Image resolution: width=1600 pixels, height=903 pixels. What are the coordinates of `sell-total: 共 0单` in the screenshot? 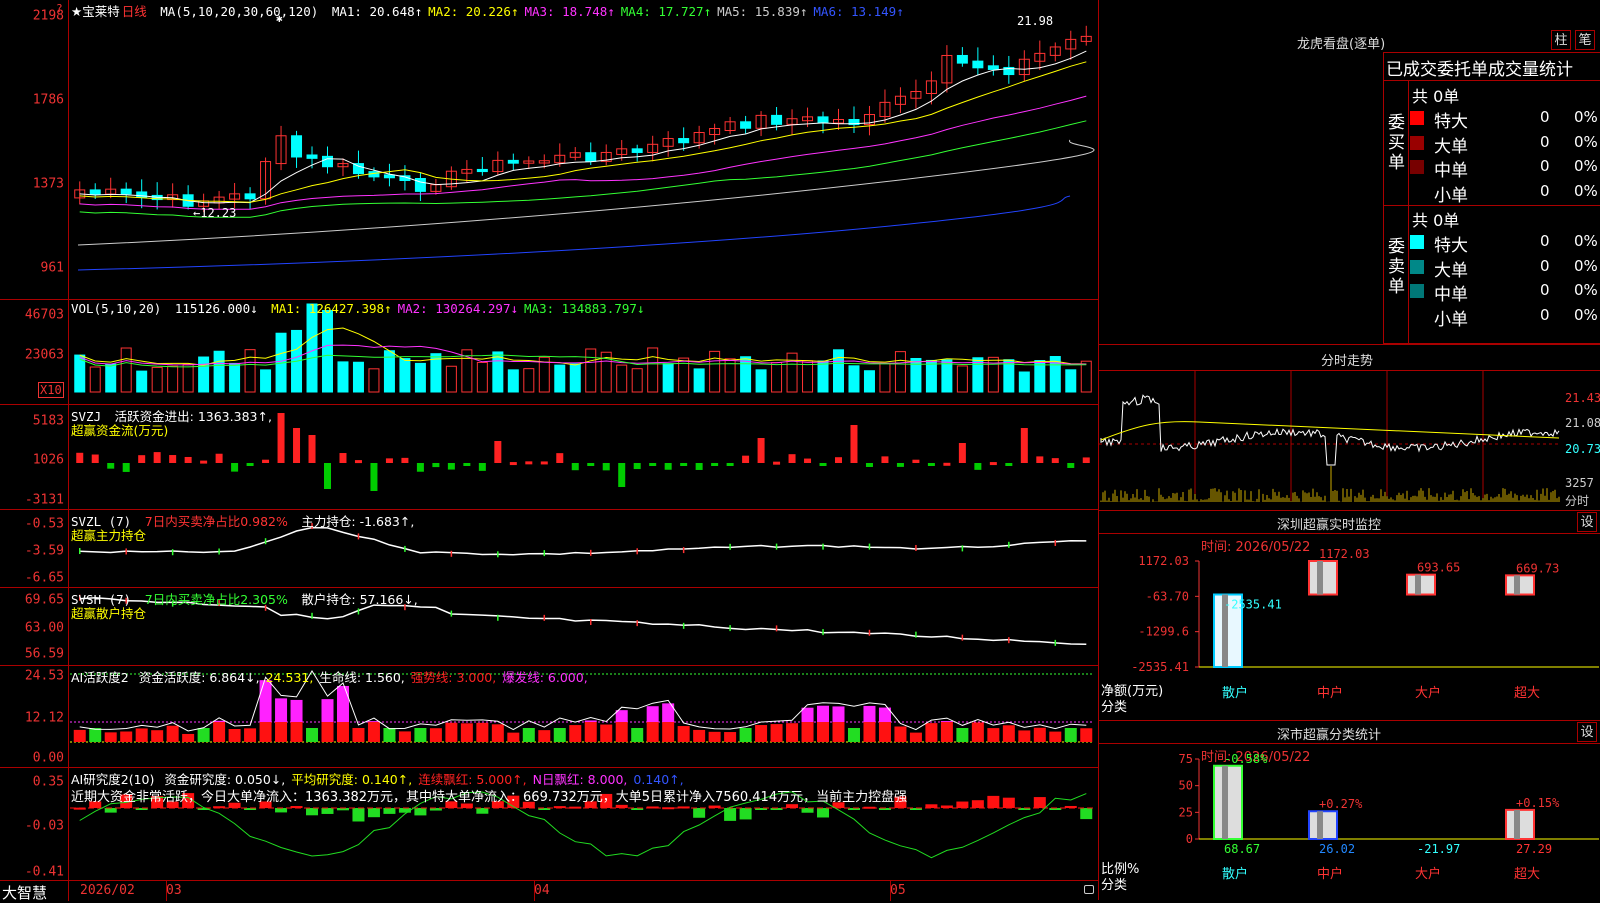 It's located at (1436, 220).